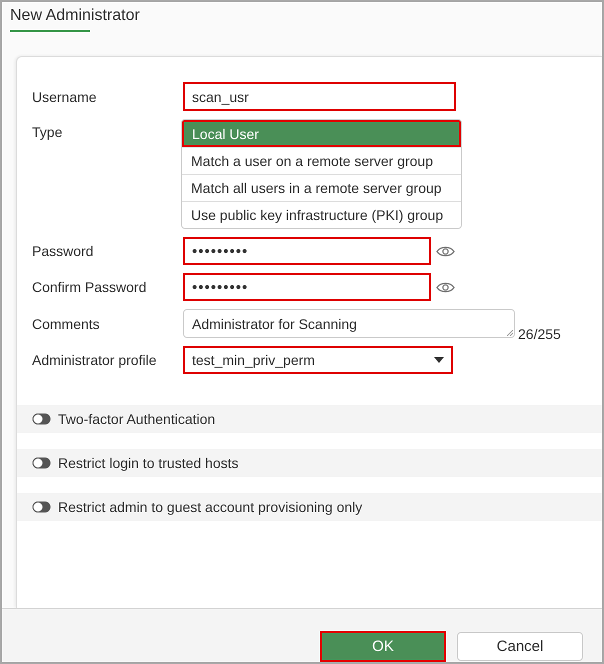 This screenshot has height=664, width=604. I want to click on field-label: Password, so click(63, 251).